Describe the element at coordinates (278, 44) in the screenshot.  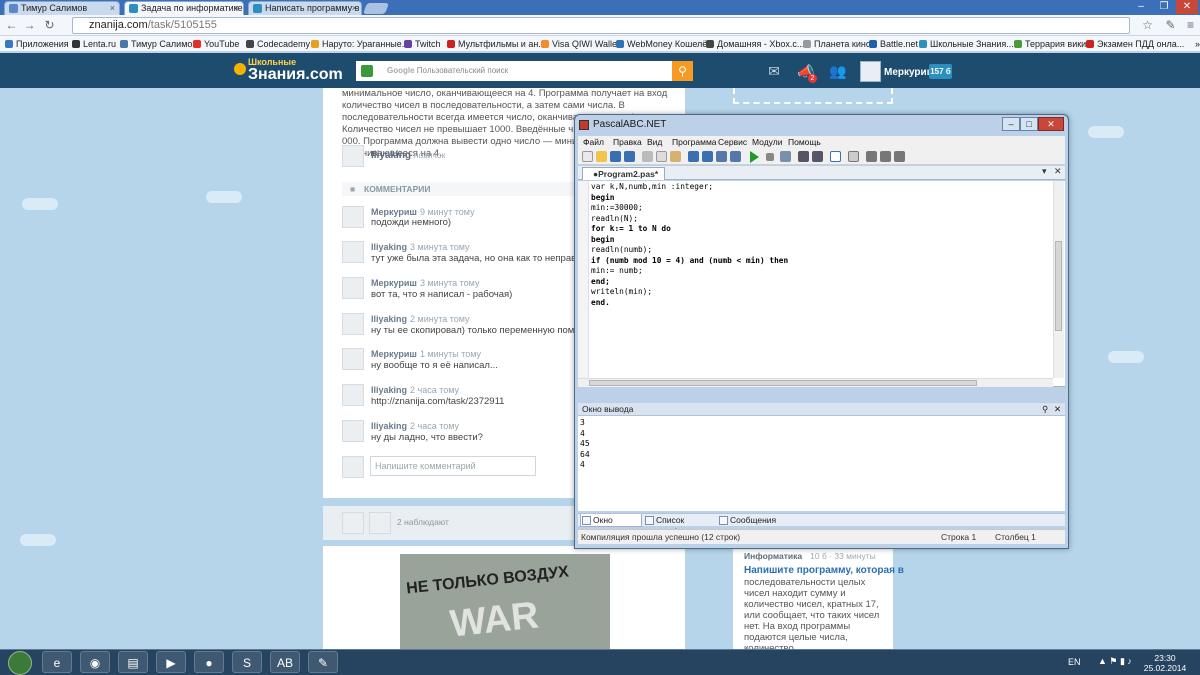
I see `bookmark: Codecademy` at that location.